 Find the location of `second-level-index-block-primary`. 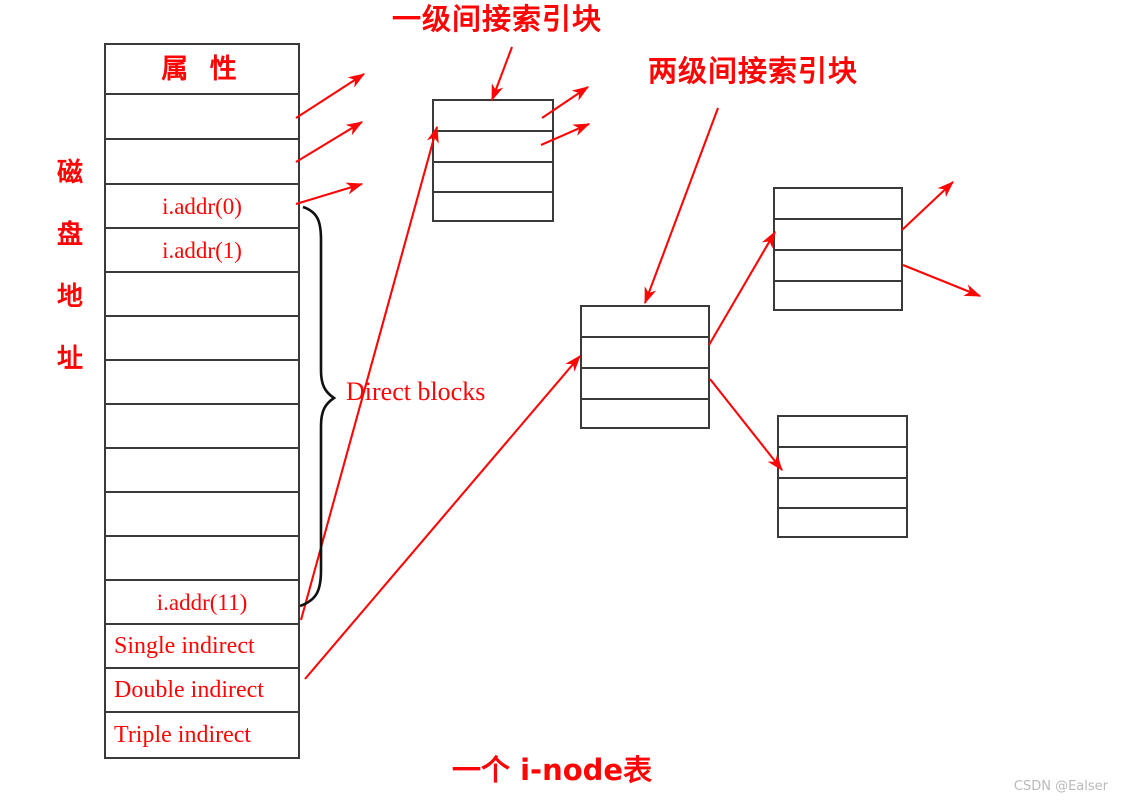

second-level-index-block-primary is located at coordinates (645, 367).